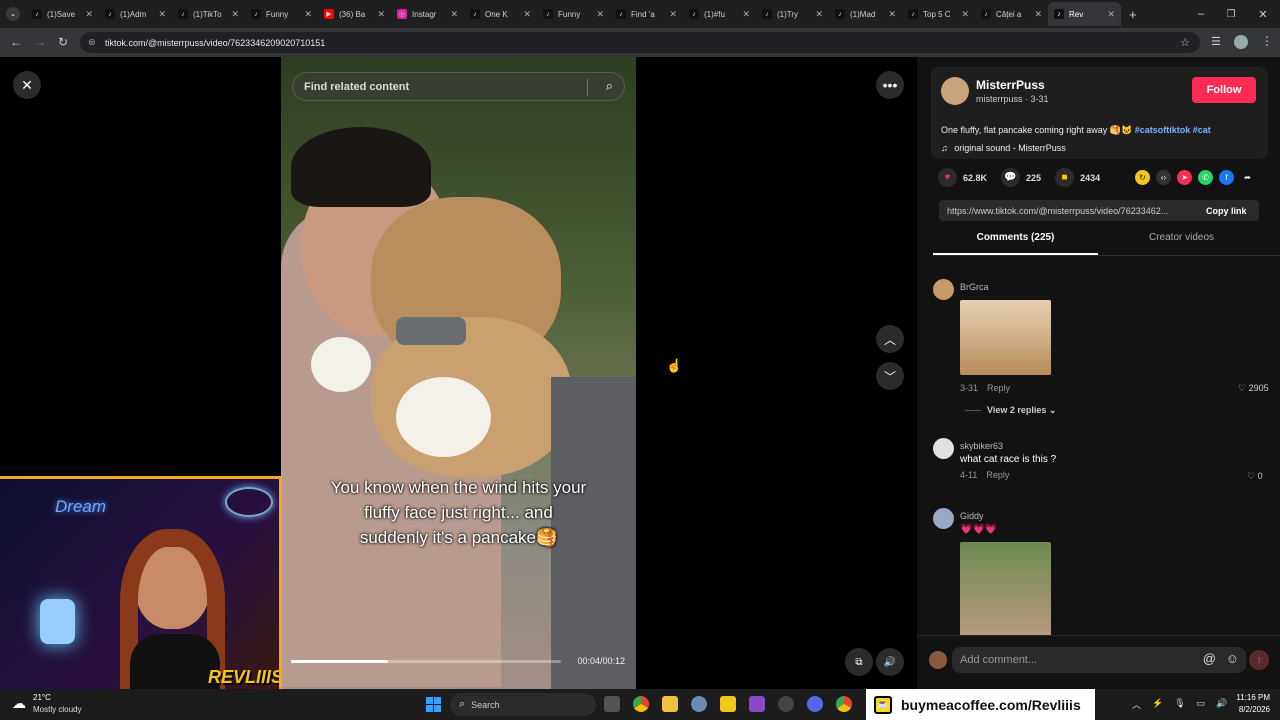 The image size is (1280, 720). What do you see at coordinates (1248, 697) in the screenshot?
I see `clock-time: 11:16 PM` at bounding box center [1248, 697].